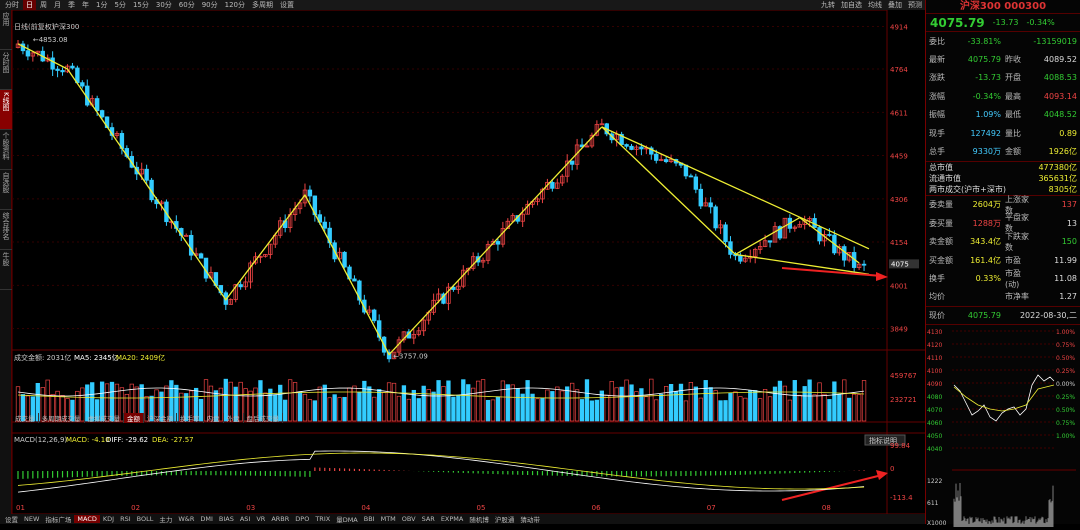 This screenshot has height=530, width=1080. What do you see at coordinates (1065, 332) in the screenshot?
I see `mini-tick-right: 1.00%` at bounding box center [1065, 332].